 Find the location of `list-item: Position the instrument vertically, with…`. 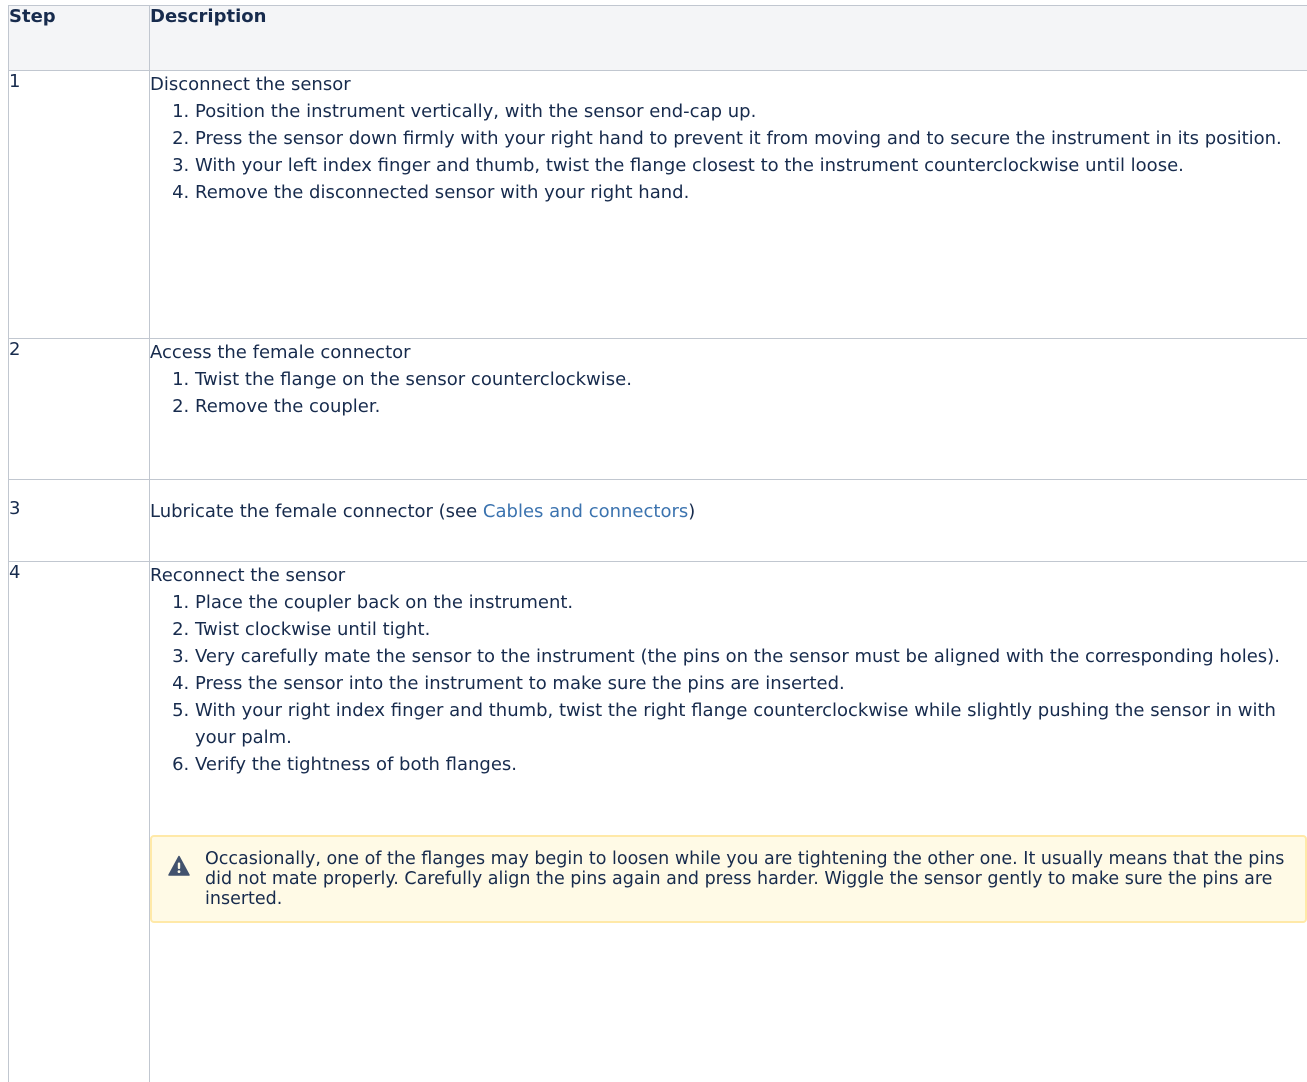

list-item: Position the instrument vertically, with… is located at coordinates (751, 111).